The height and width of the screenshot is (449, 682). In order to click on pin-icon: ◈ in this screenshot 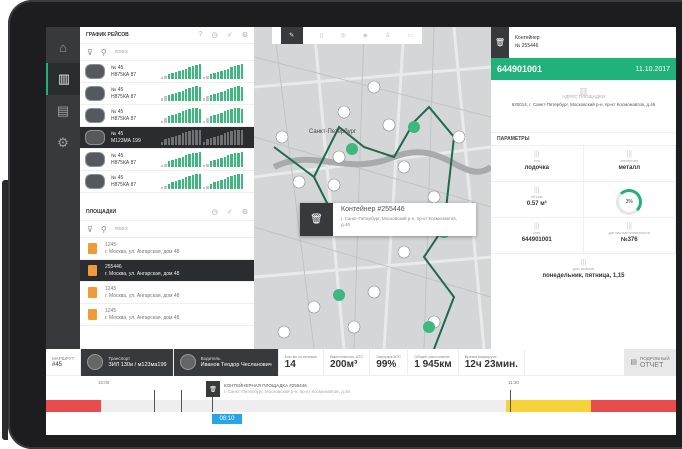, I will do `click(365, 35)`.